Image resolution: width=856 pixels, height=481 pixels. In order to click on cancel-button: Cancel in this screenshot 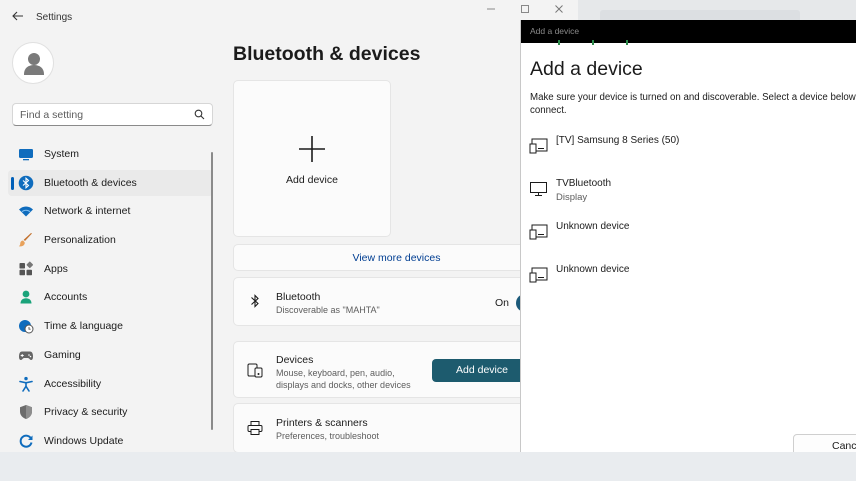, I will do `click(824, 443)`.